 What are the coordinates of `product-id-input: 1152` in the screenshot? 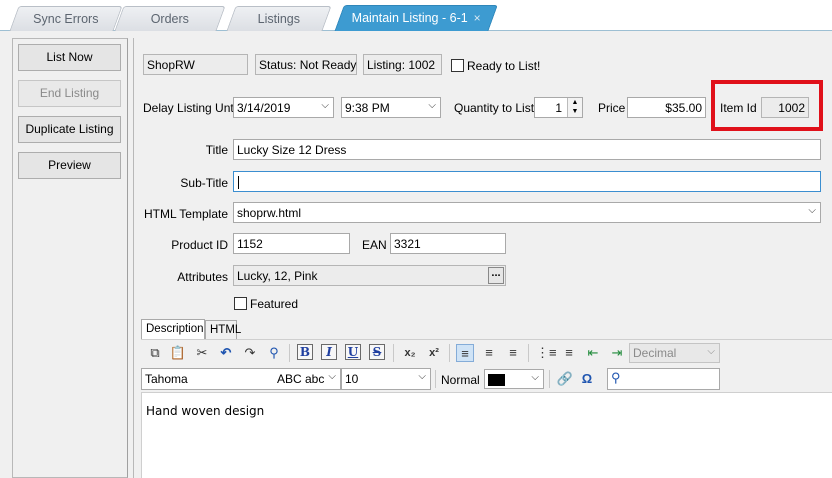 It's located at (291, 243).